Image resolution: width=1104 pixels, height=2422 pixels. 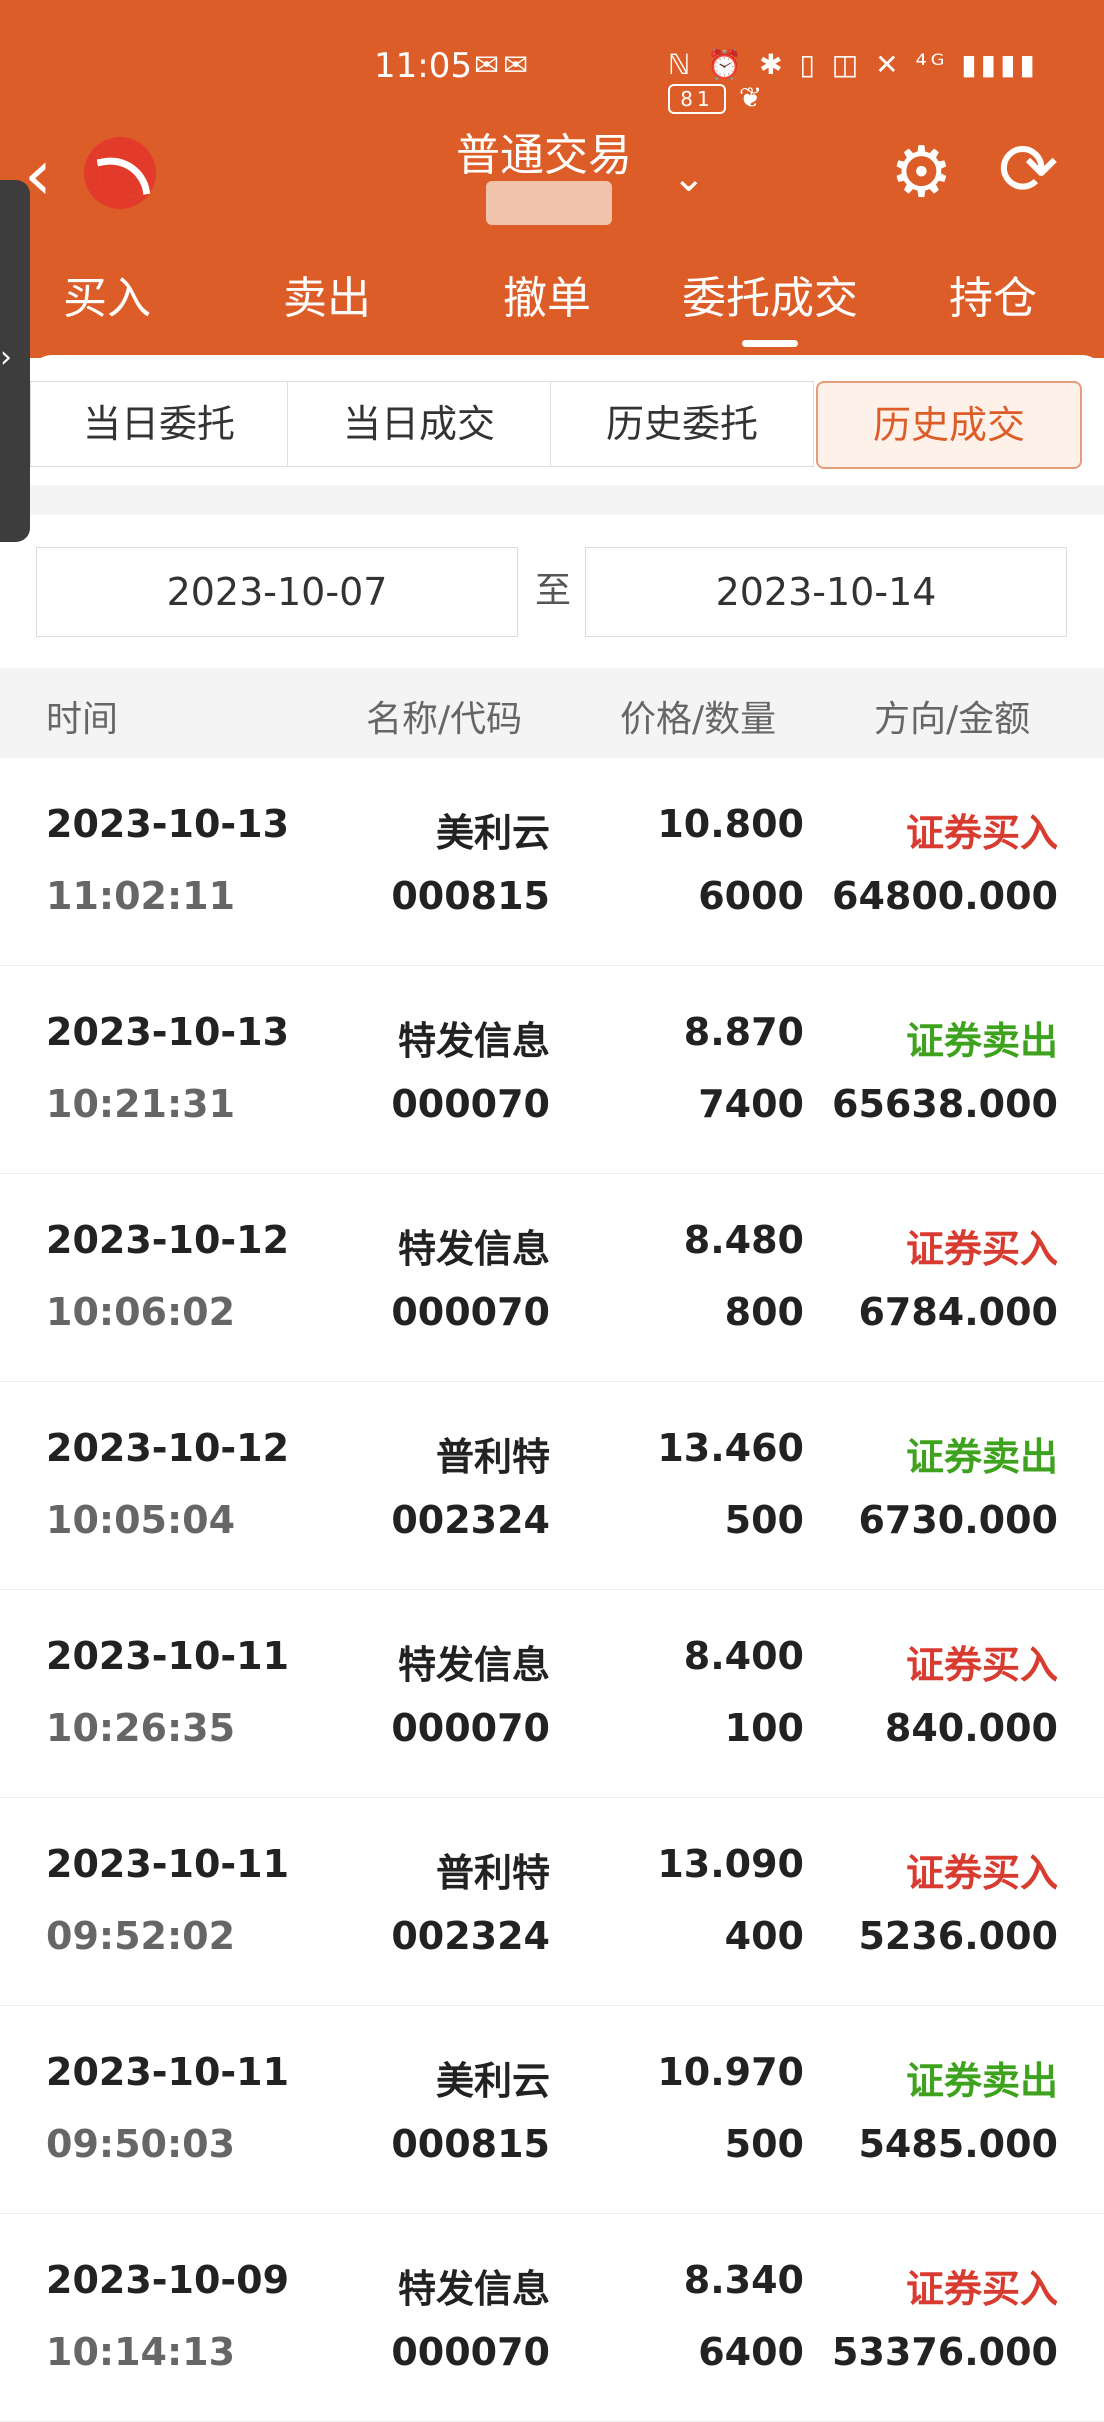 I want to click on title-bar: ‹ 普通交易 ▒▒▒▒ ⌄ ⚙ ⟳, so click(x=552, y=175).